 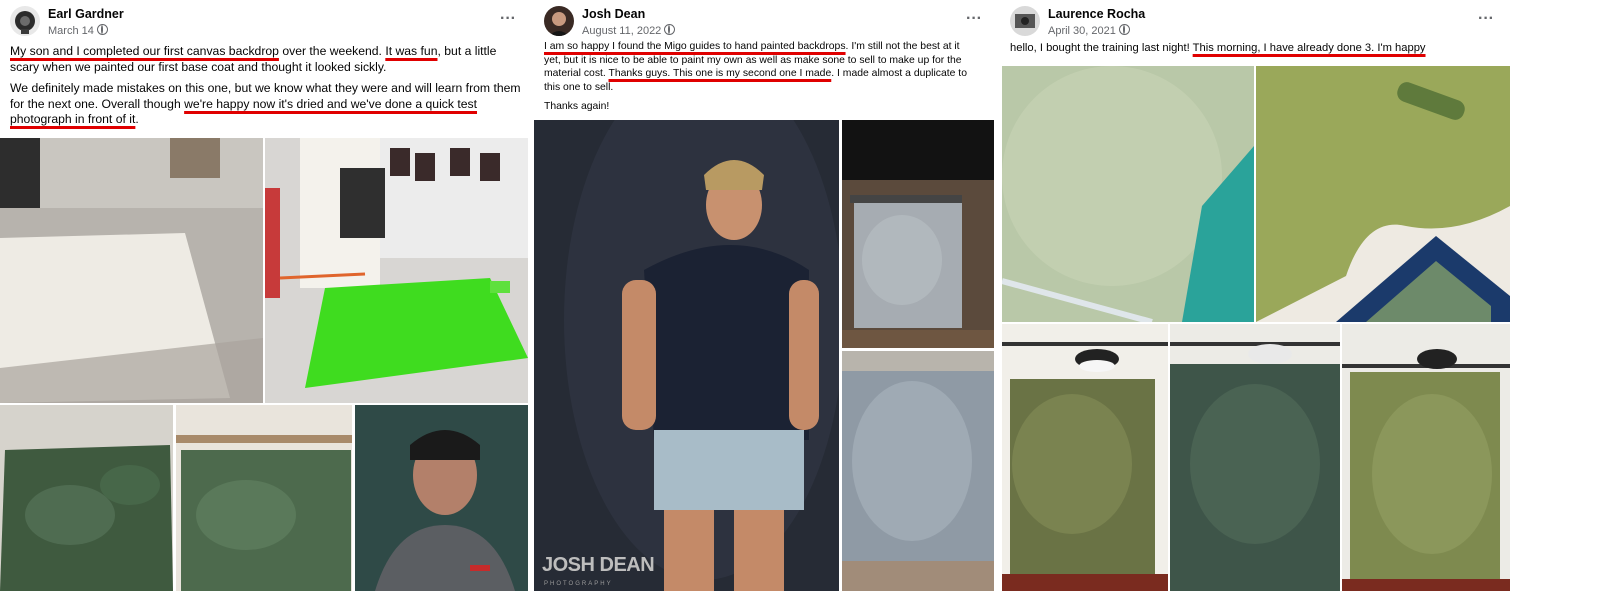 I want to click on photo-portrait, so click(x=441, y=498).